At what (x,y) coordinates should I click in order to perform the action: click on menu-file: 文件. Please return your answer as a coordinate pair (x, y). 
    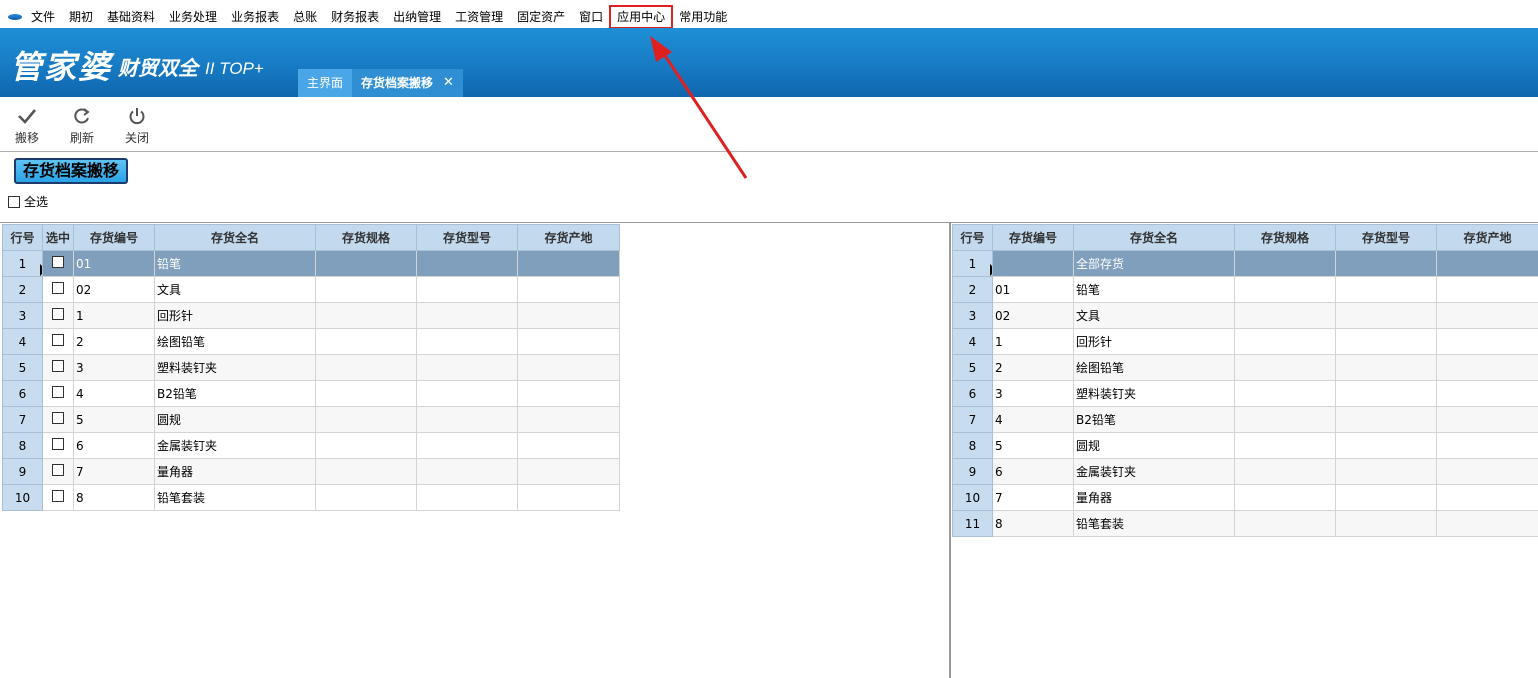
    Looking at the image, I should click on (43, 17).